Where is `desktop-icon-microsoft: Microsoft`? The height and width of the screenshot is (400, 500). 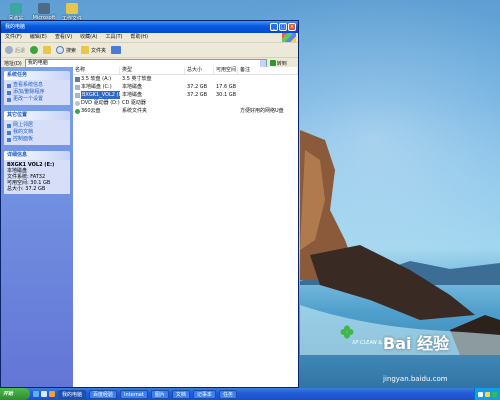 desktop-icon-microsoft: Microsoft is located at coordinates (44, 12).